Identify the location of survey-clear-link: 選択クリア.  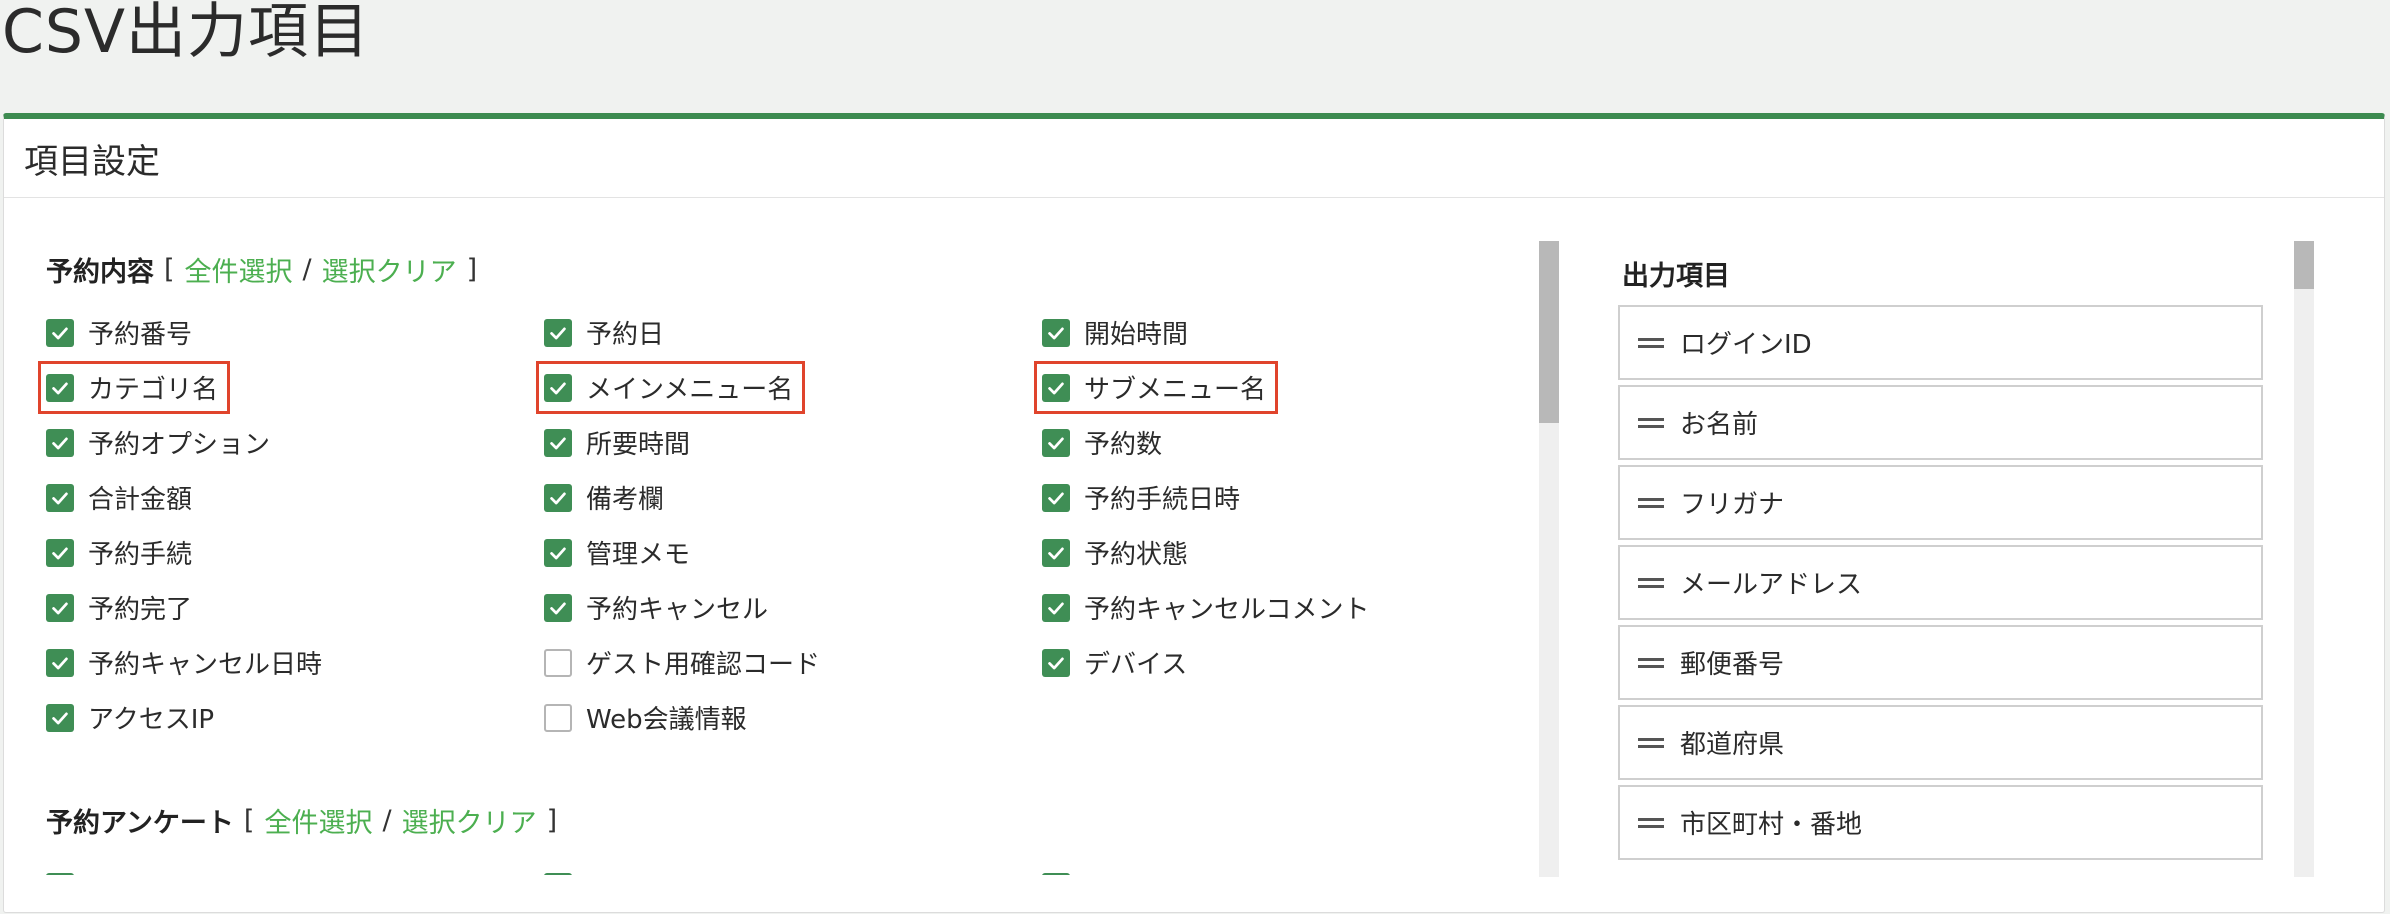
(469, 820).